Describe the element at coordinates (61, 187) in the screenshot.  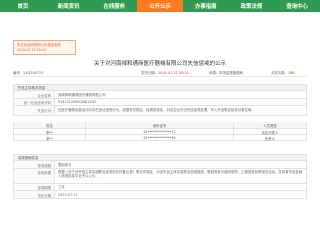
I see `row-value: 三年` at that location.